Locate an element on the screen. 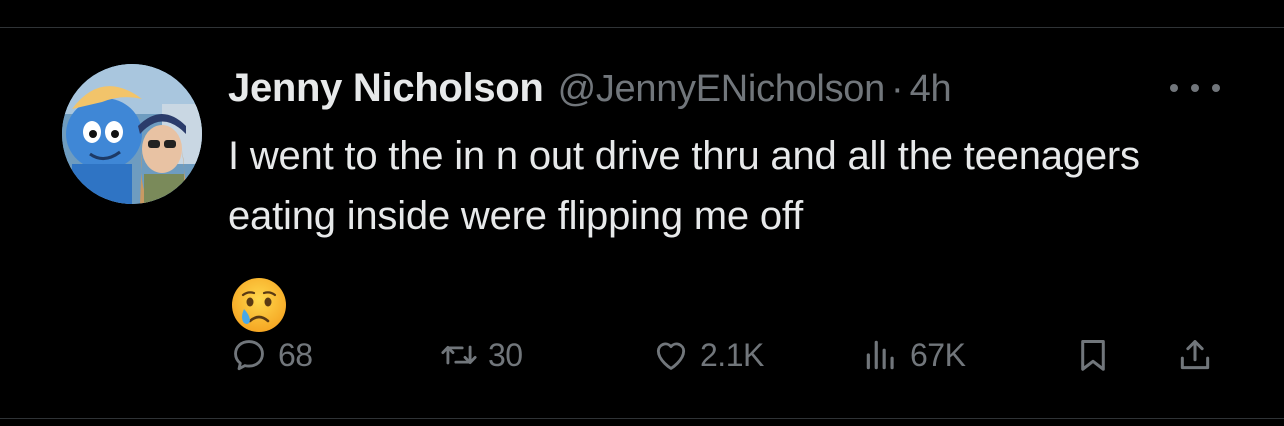 Image resolution: width=1284 pixels, height=426 pixels. action-bar: 68 30 2.1K 67K is located at coordinates (642, 355).